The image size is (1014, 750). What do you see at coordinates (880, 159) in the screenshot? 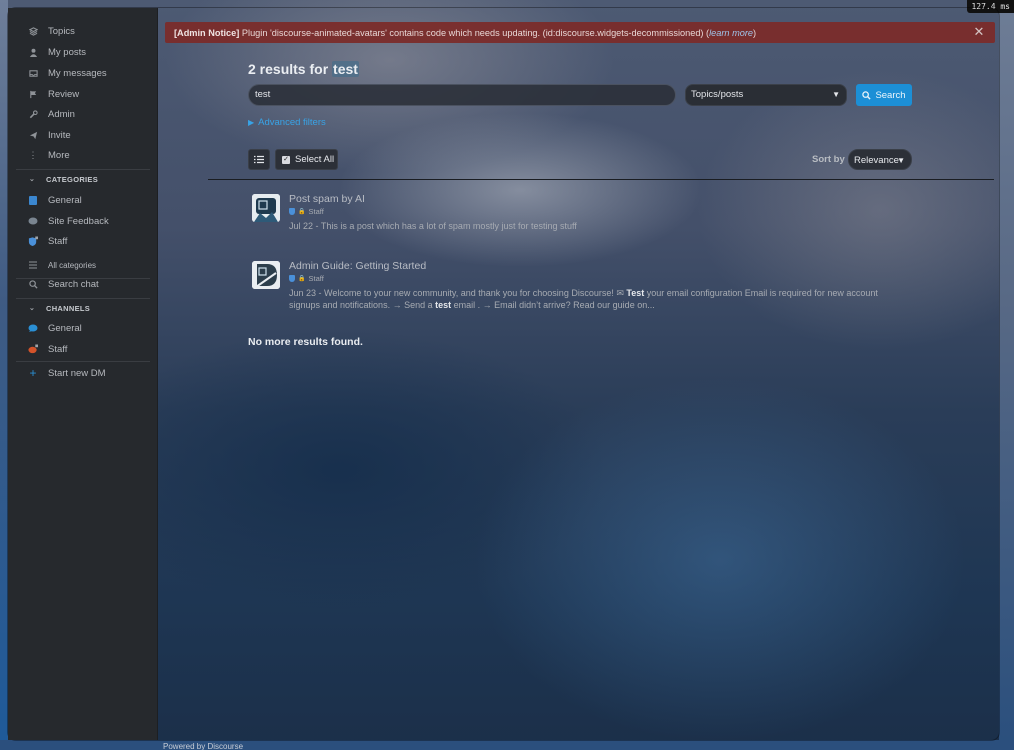
I see `sort-select: Relevance ▼` at bounding box center [880, 159].